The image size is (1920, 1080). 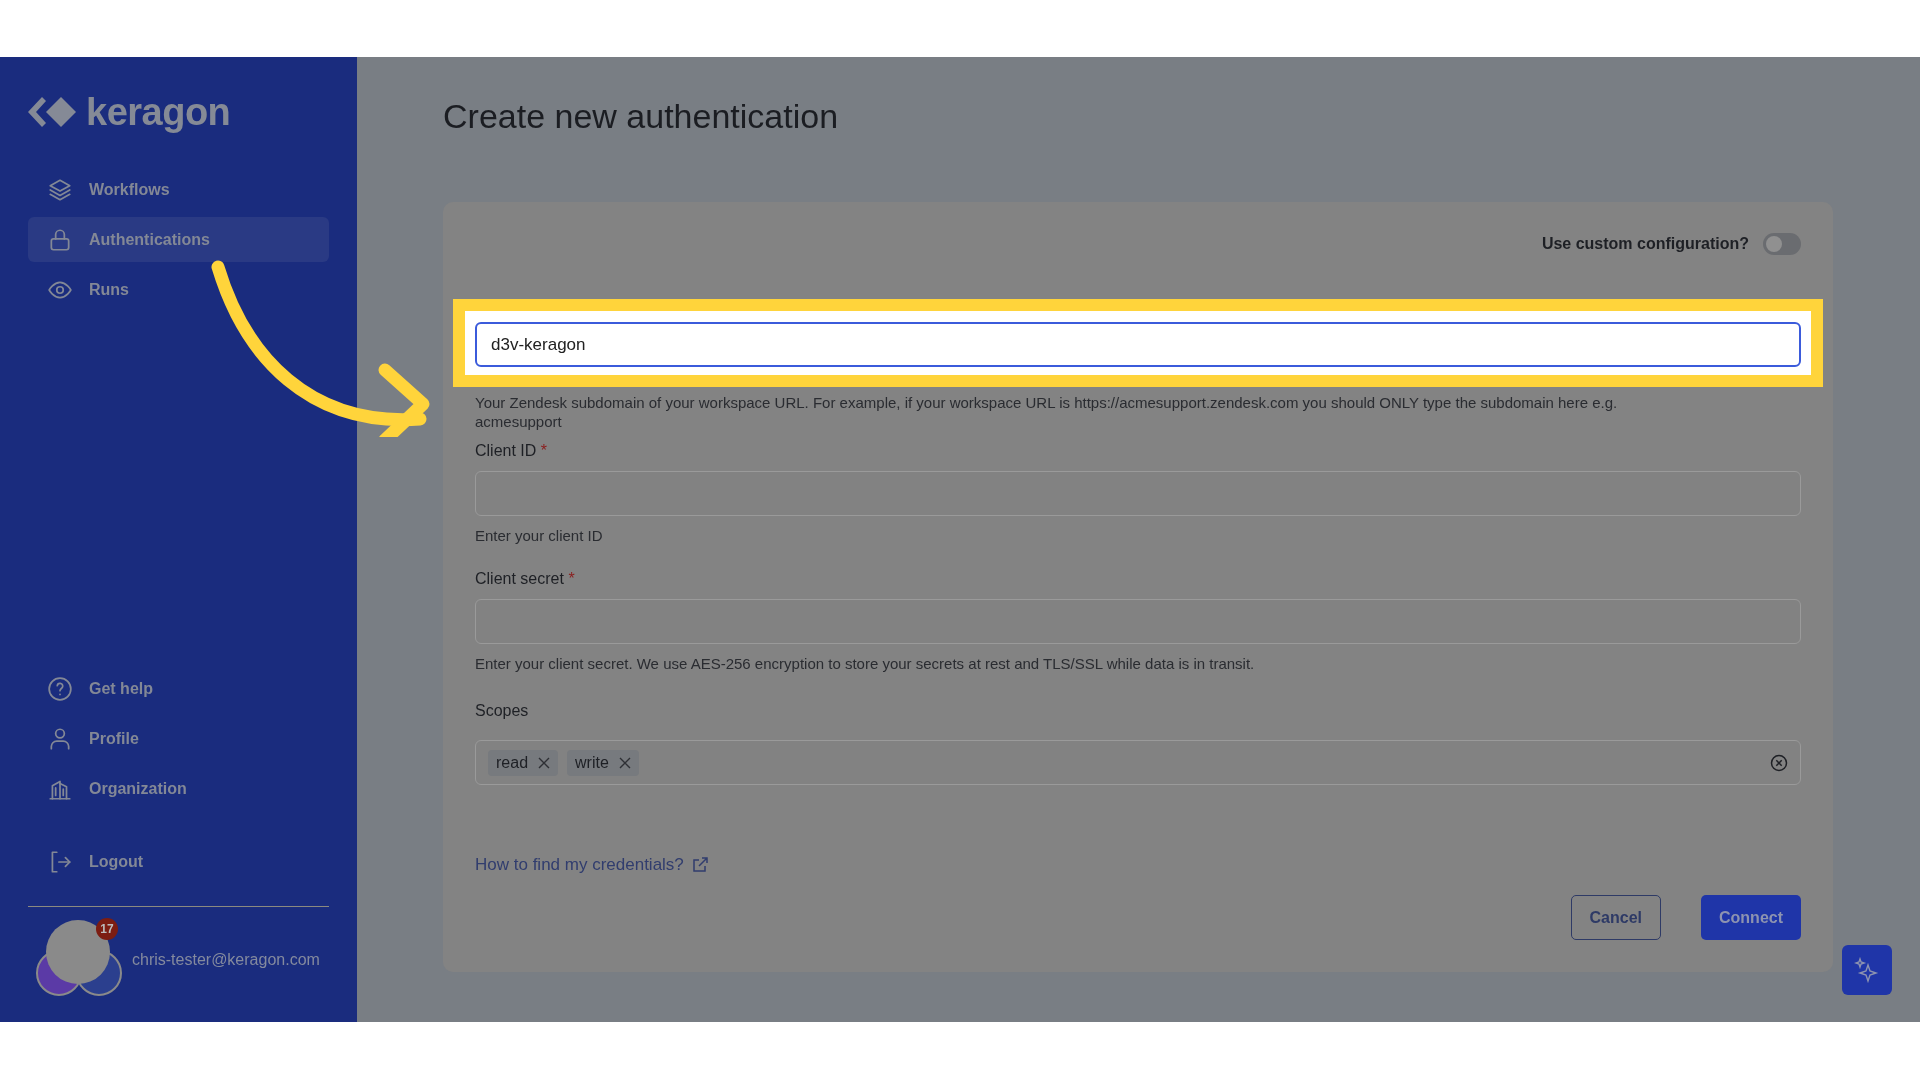 What do you see at coordinates (512, 451) in the screenshot?
I see `field-label: Client ID *` at bounding box center [512, 451].